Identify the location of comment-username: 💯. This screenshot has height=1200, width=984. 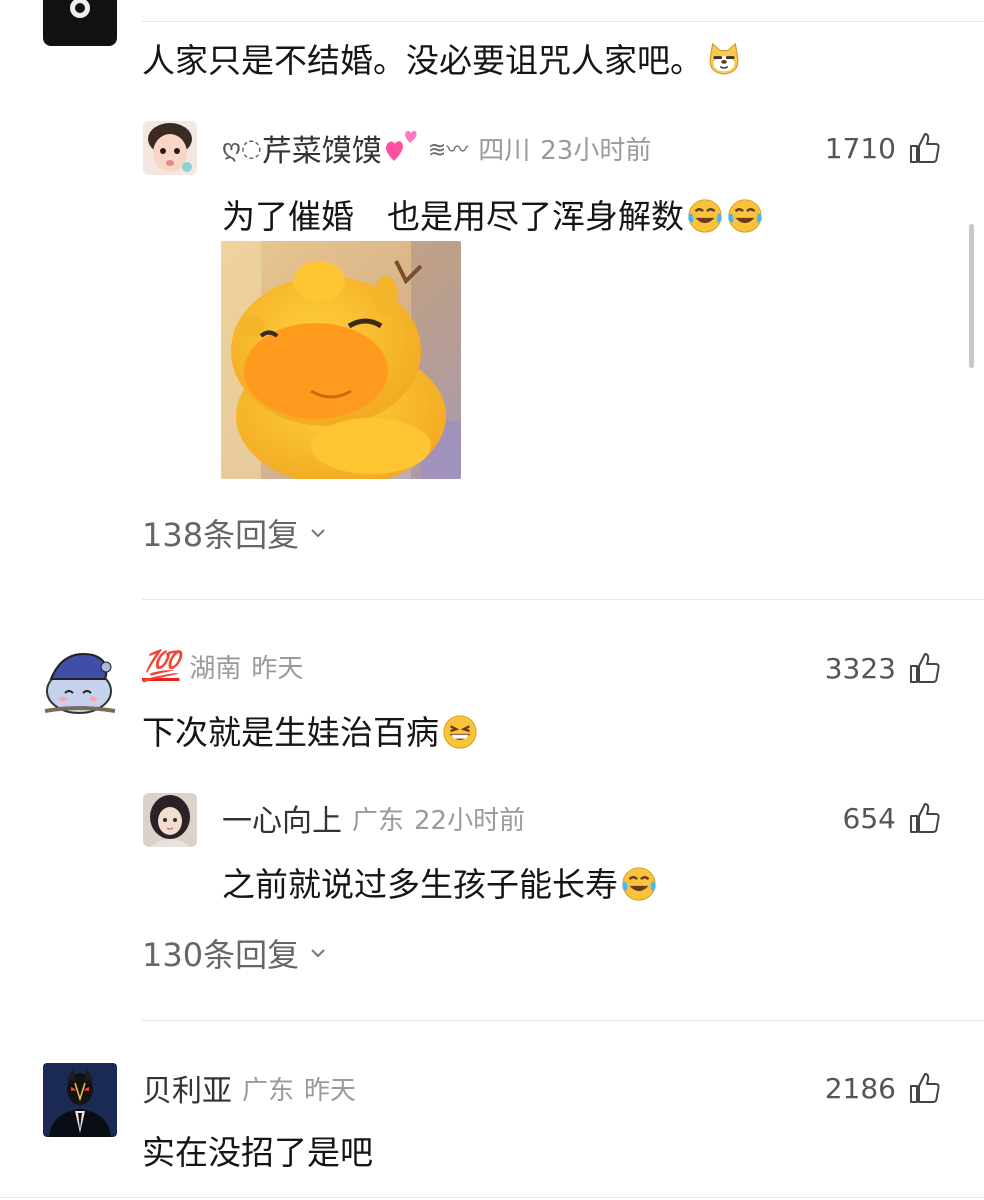
(160, 666).